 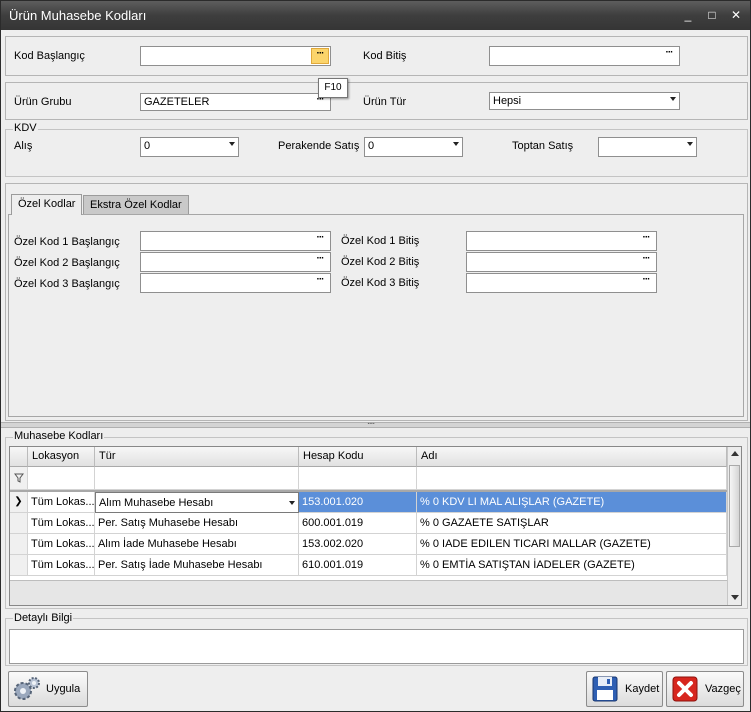 What do you see at coordinates (235, 56) in the screenshot?
I see `kod-baslangic-field: ···` at bounding box center [235, 56].